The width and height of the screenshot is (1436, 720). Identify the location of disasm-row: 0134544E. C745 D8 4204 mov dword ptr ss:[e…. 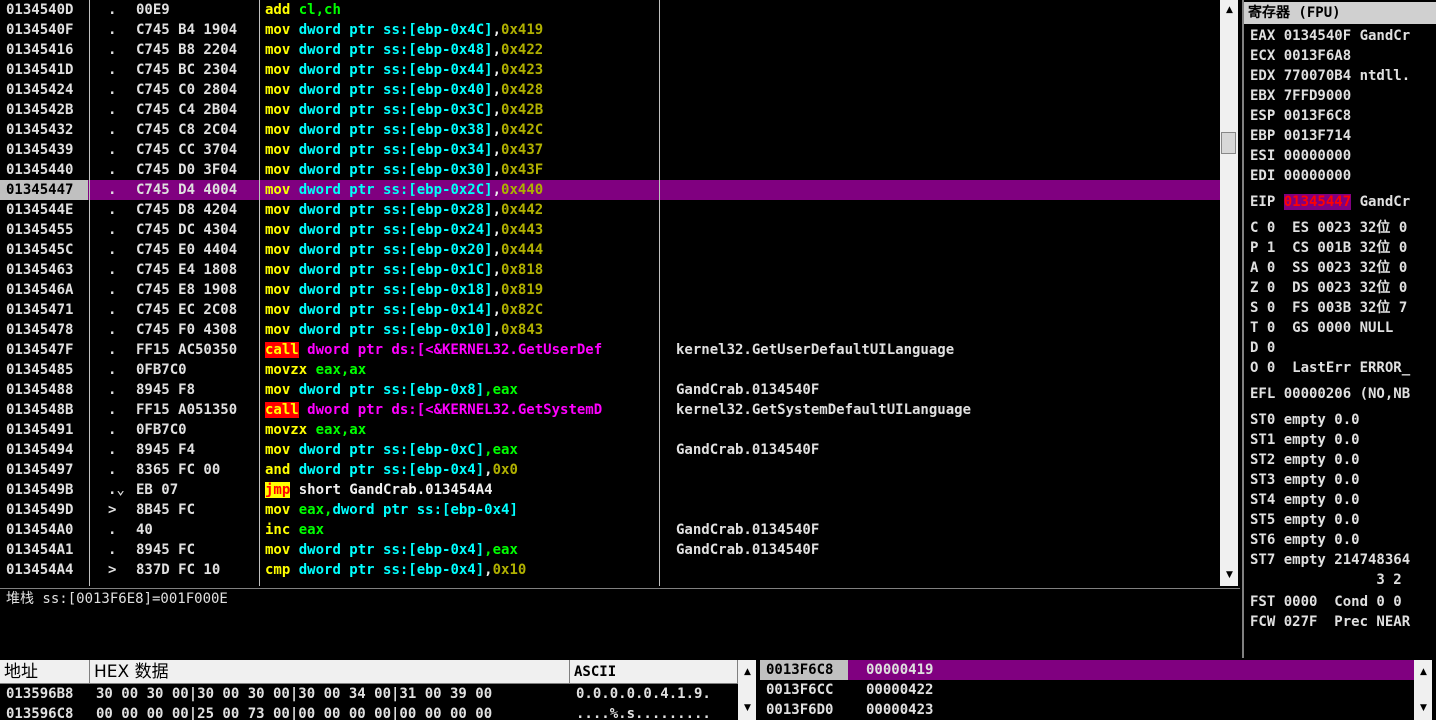
(610, 210).